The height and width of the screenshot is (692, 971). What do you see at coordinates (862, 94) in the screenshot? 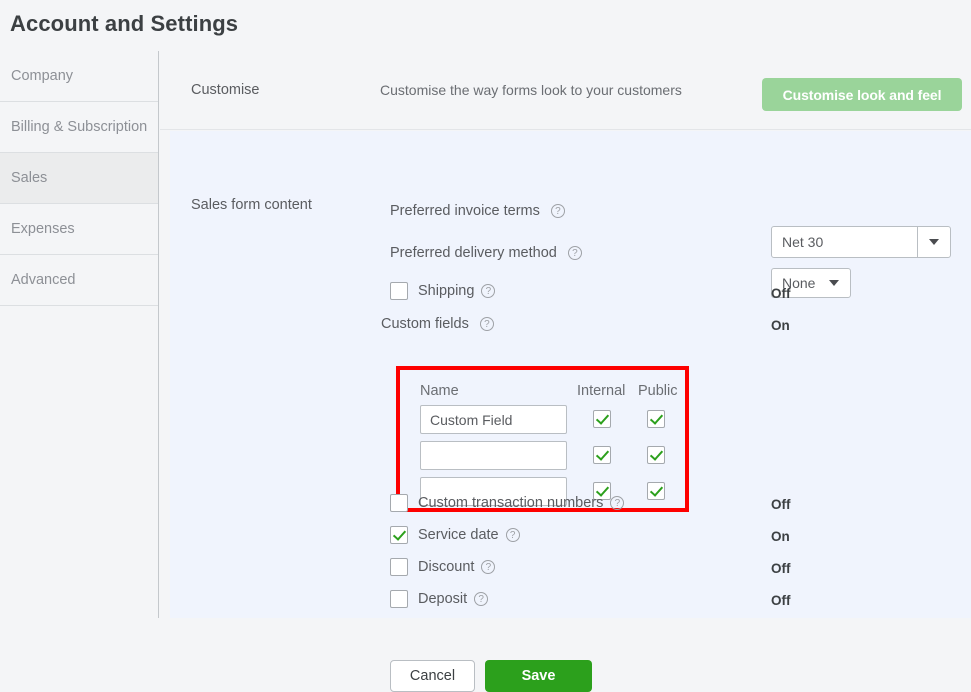
I see `customise-look-and-feel-button: Customise look and feel` at bounding box center [862, 94].